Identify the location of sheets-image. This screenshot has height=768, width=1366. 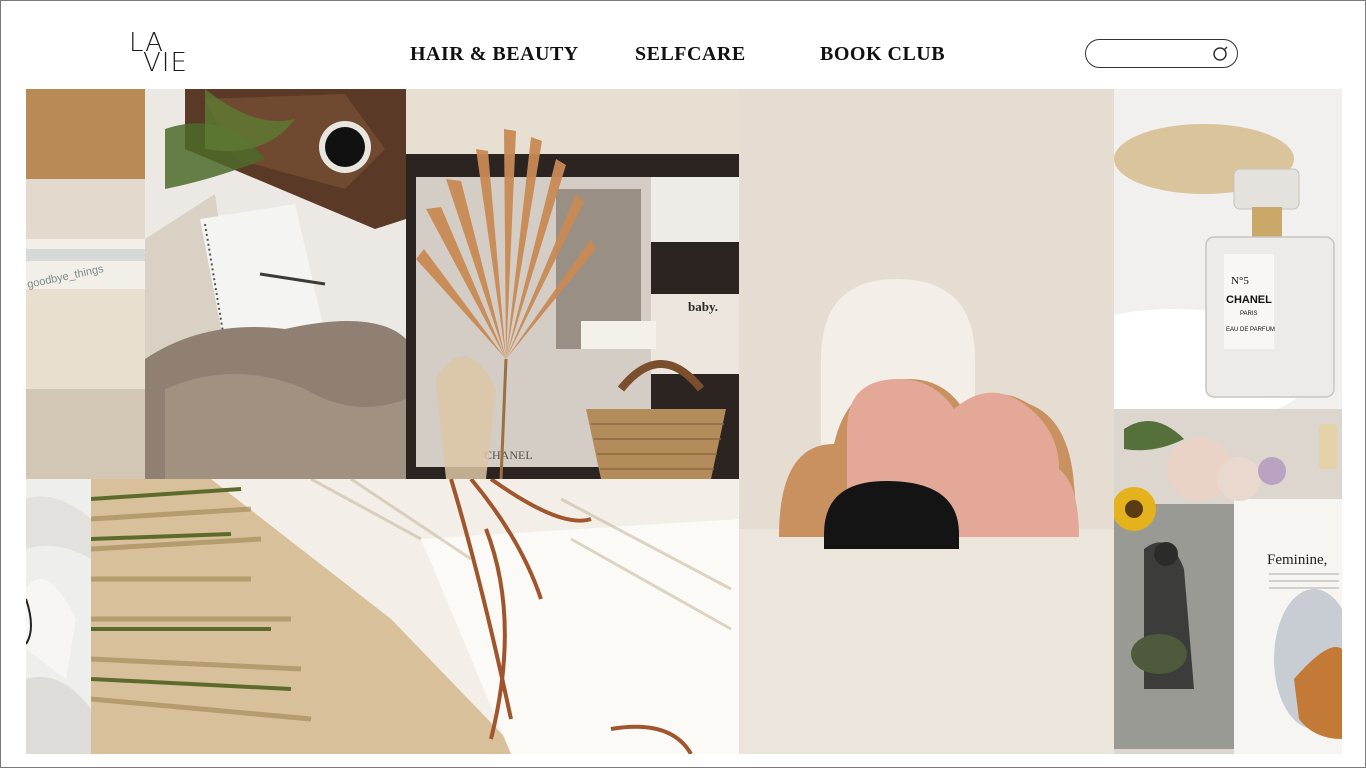
(58, 616).